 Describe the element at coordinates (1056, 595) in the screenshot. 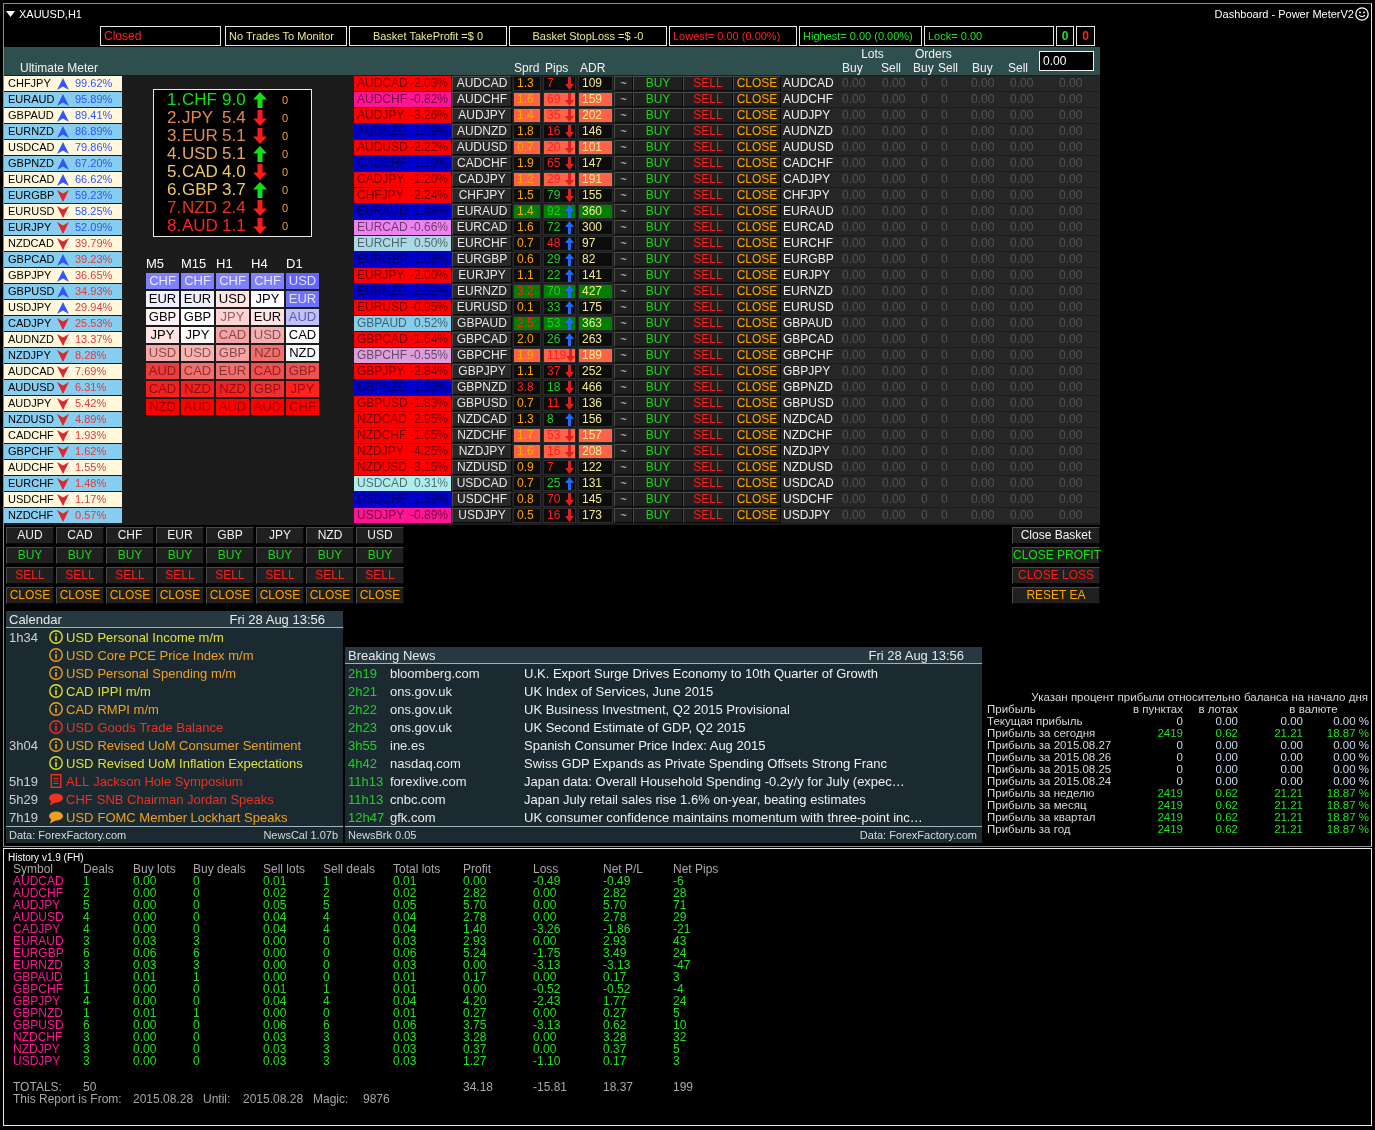

I see `action-button: RESET EA` at that location.